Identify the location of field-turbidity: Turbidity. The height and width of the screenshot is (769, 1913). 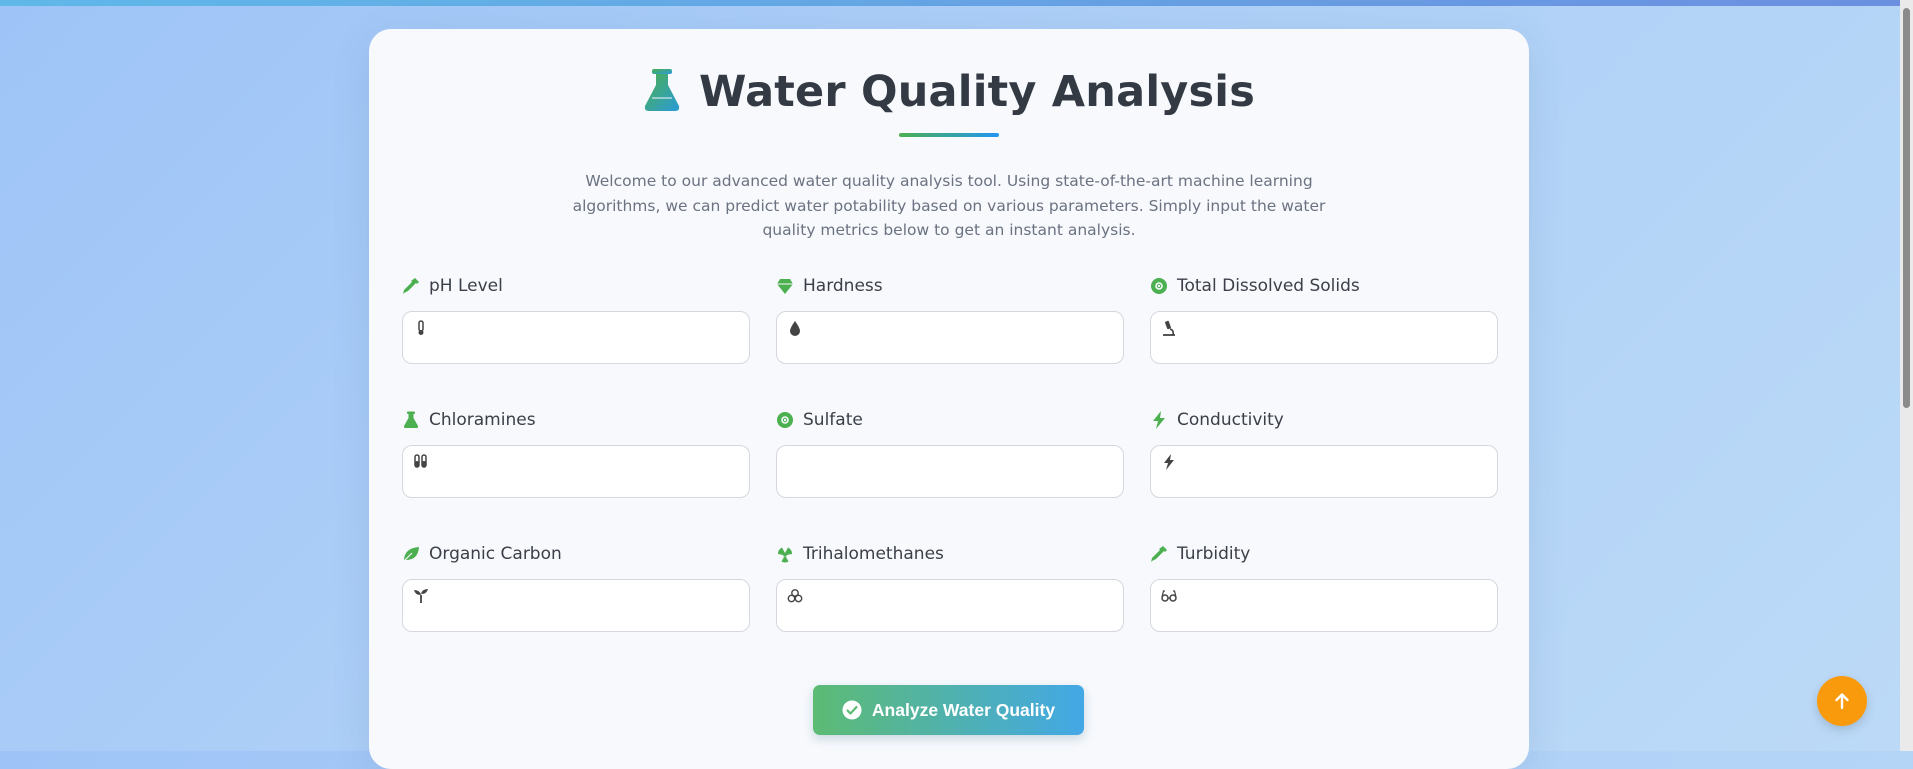
(1324, 587).